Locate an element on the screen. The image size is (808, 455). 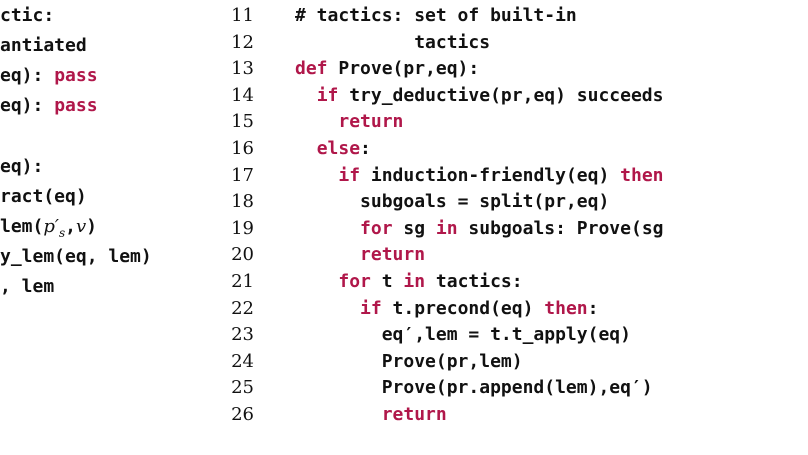
code-line: tactics is located at coordinates (392, 43).